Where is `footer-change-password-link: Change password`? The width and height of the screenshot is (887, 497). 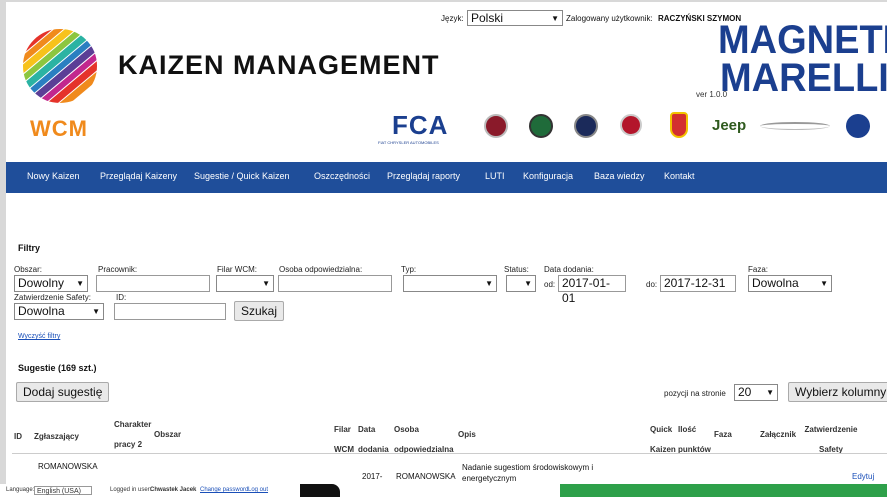
footer-change-password-link: Change password is located at coordinates (224, 490).